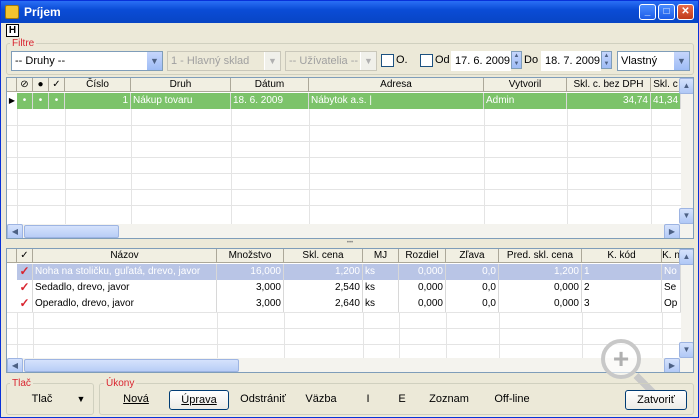 The width and height of the screenshot is (699, 418). What do you see at coordinates (270, 85) in the screenshot?
I see `col-datum-header: Dátum` at bounding box center [270, 85].